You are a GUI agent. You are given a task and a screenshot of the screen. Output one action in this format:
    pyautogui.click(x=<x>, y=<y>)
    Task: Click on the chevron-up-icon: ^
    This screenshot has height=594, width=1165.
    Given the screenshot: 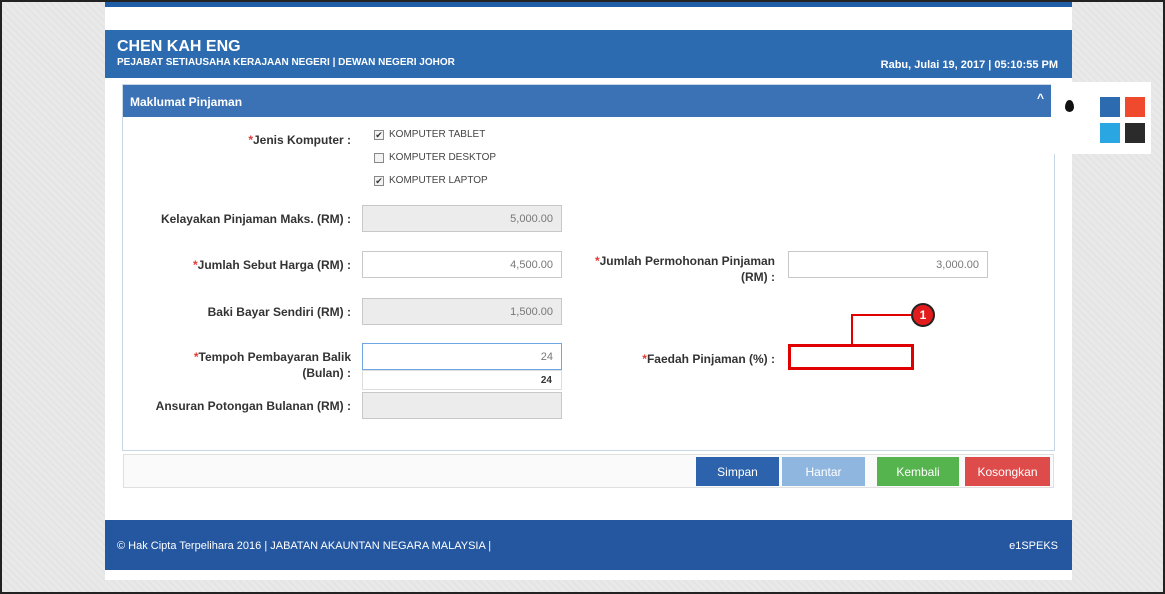 What is the action you would take?
    pyautogui.click(x=1040, y=98)
    